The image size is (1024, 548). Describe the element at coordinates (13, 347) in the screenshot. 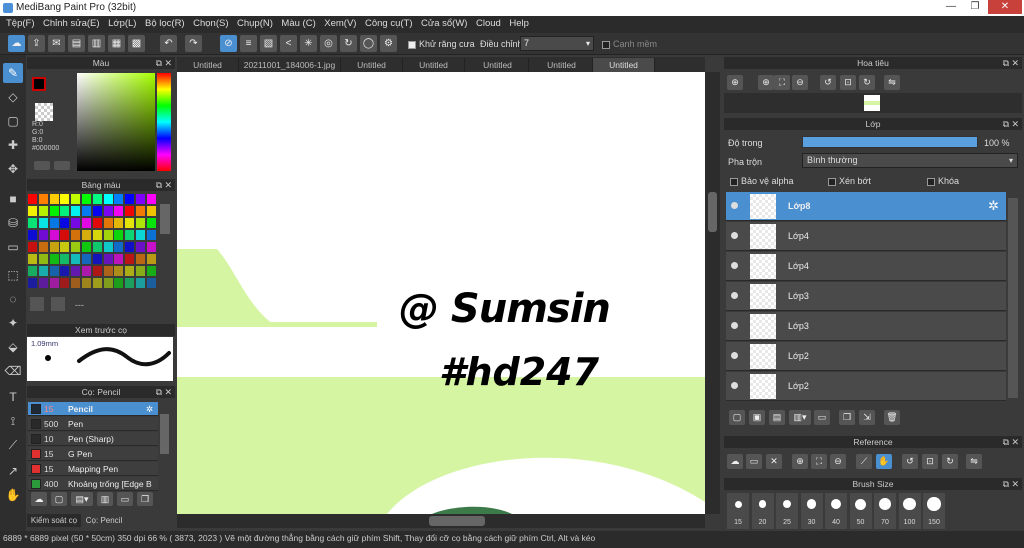

I see `select-pen-icon: ⬙` at that location.